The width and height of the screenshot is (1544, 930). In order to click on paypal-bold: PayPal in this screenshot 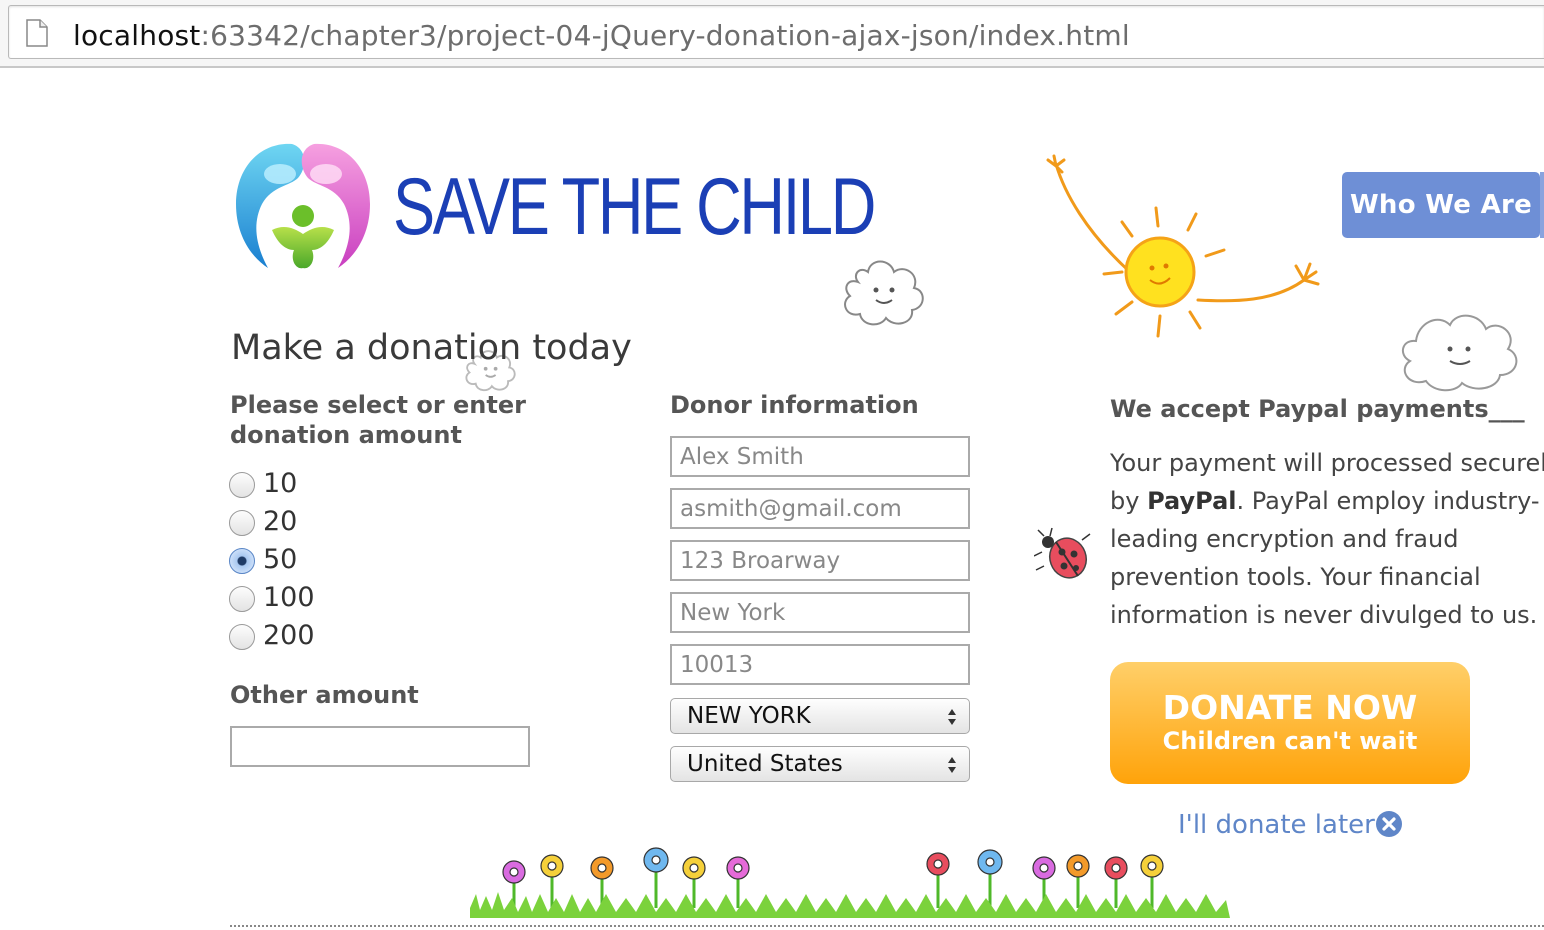, I will do `click(1192, 501)`.